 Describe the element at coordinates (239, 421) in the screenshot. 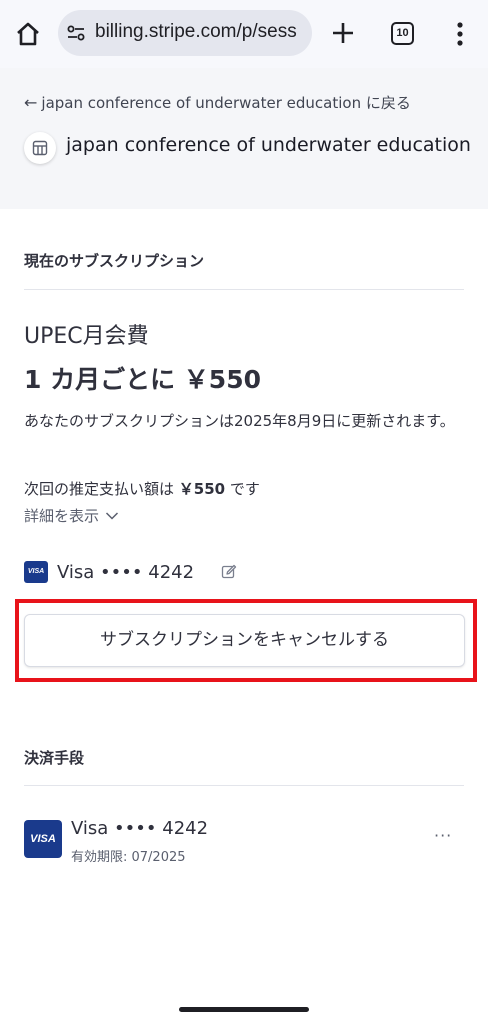

I see `renewal-text: あなたのサブスクリプションは2025年8月9日に更新されます。` at that location.